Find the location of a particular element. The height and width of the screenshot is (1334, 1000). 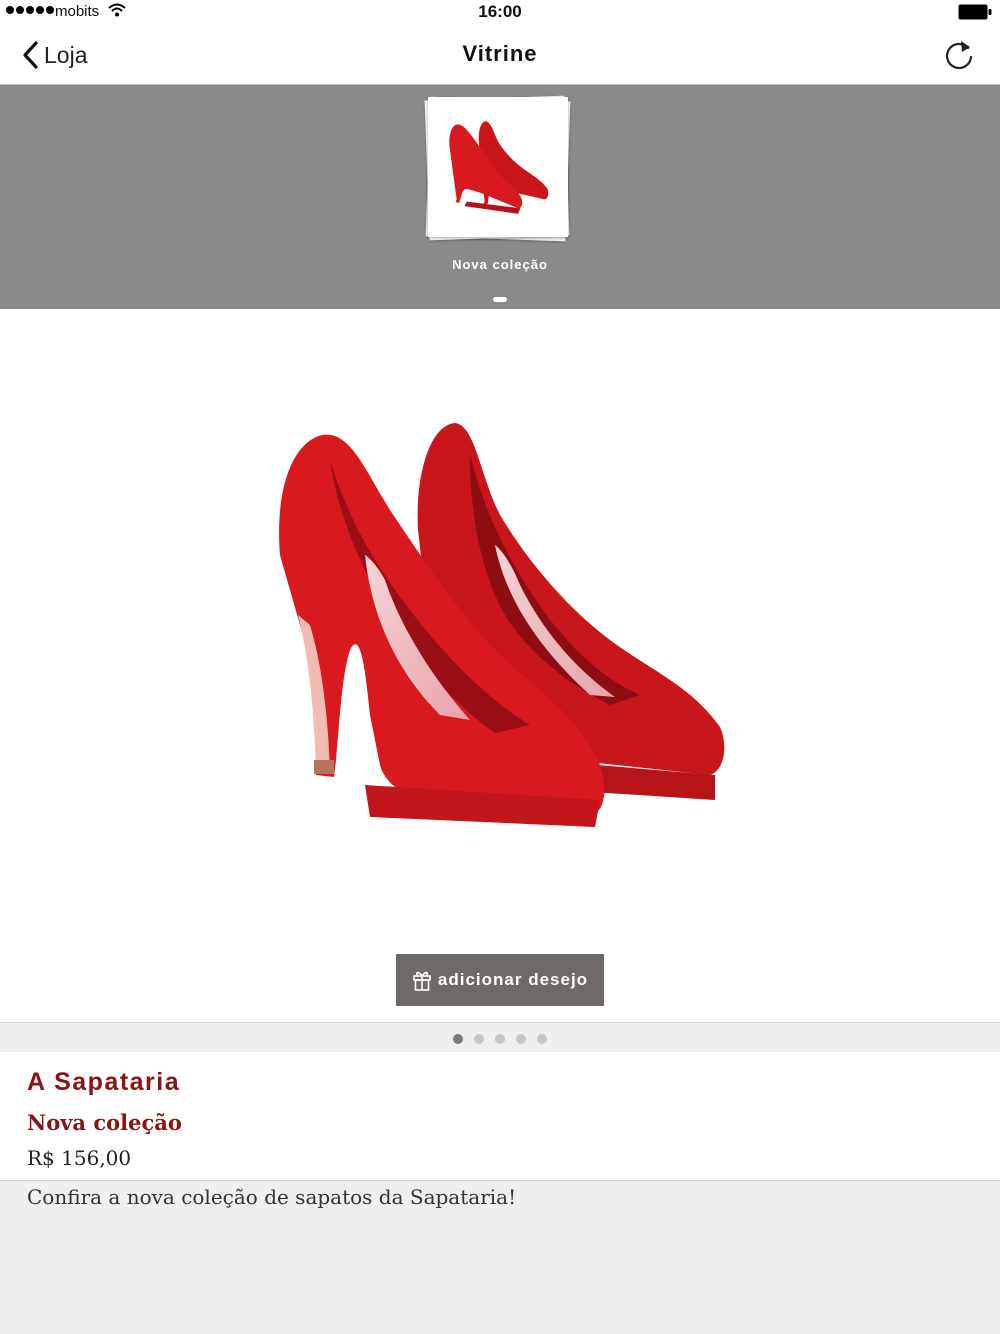

page-title: Vitrine is located at coordinates (500, 53).